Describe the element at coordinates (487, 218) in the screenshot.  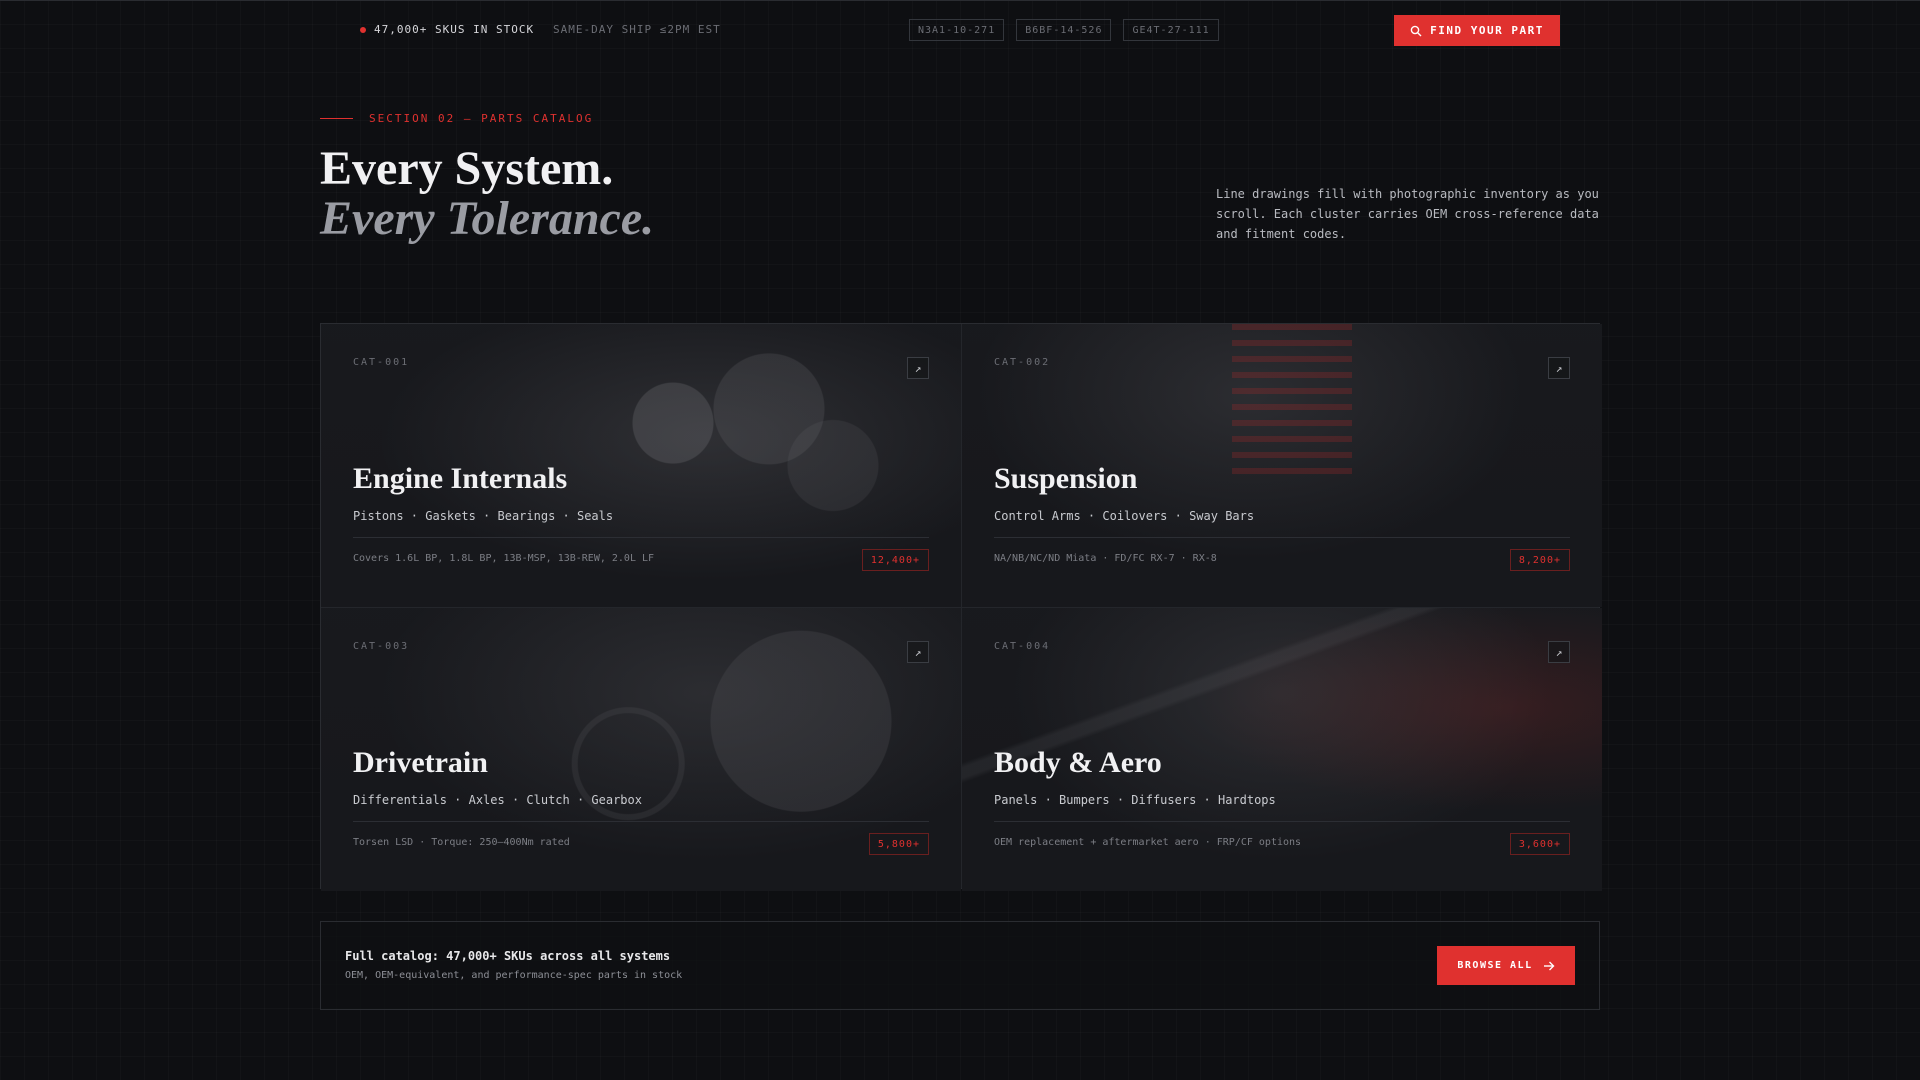
I see `title-line-2: Every Tolerance.` at that location.